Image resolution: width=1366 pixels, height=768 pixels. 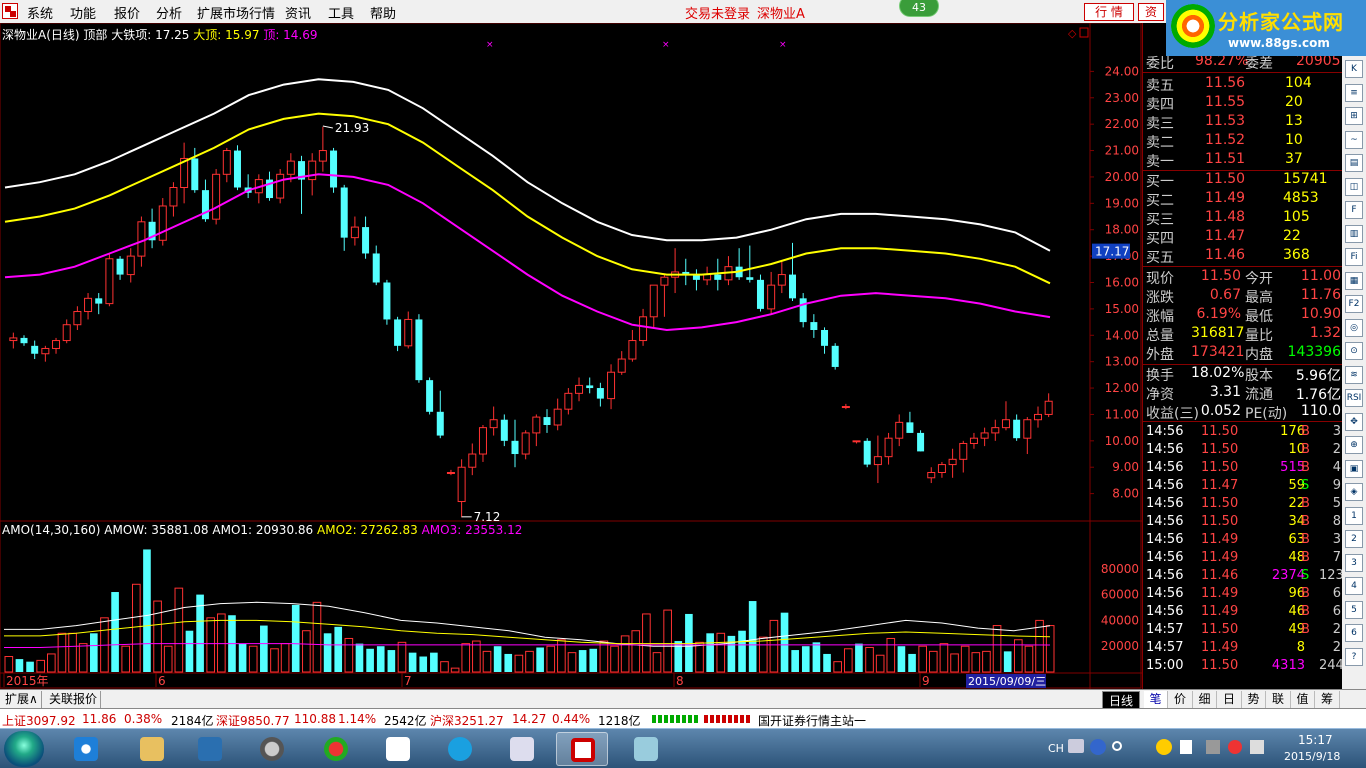 What do you see at coordinates (1354, 163) in the screenshot?
I see `side-tool-icon: ▤` at bounding box center [1354, 163].